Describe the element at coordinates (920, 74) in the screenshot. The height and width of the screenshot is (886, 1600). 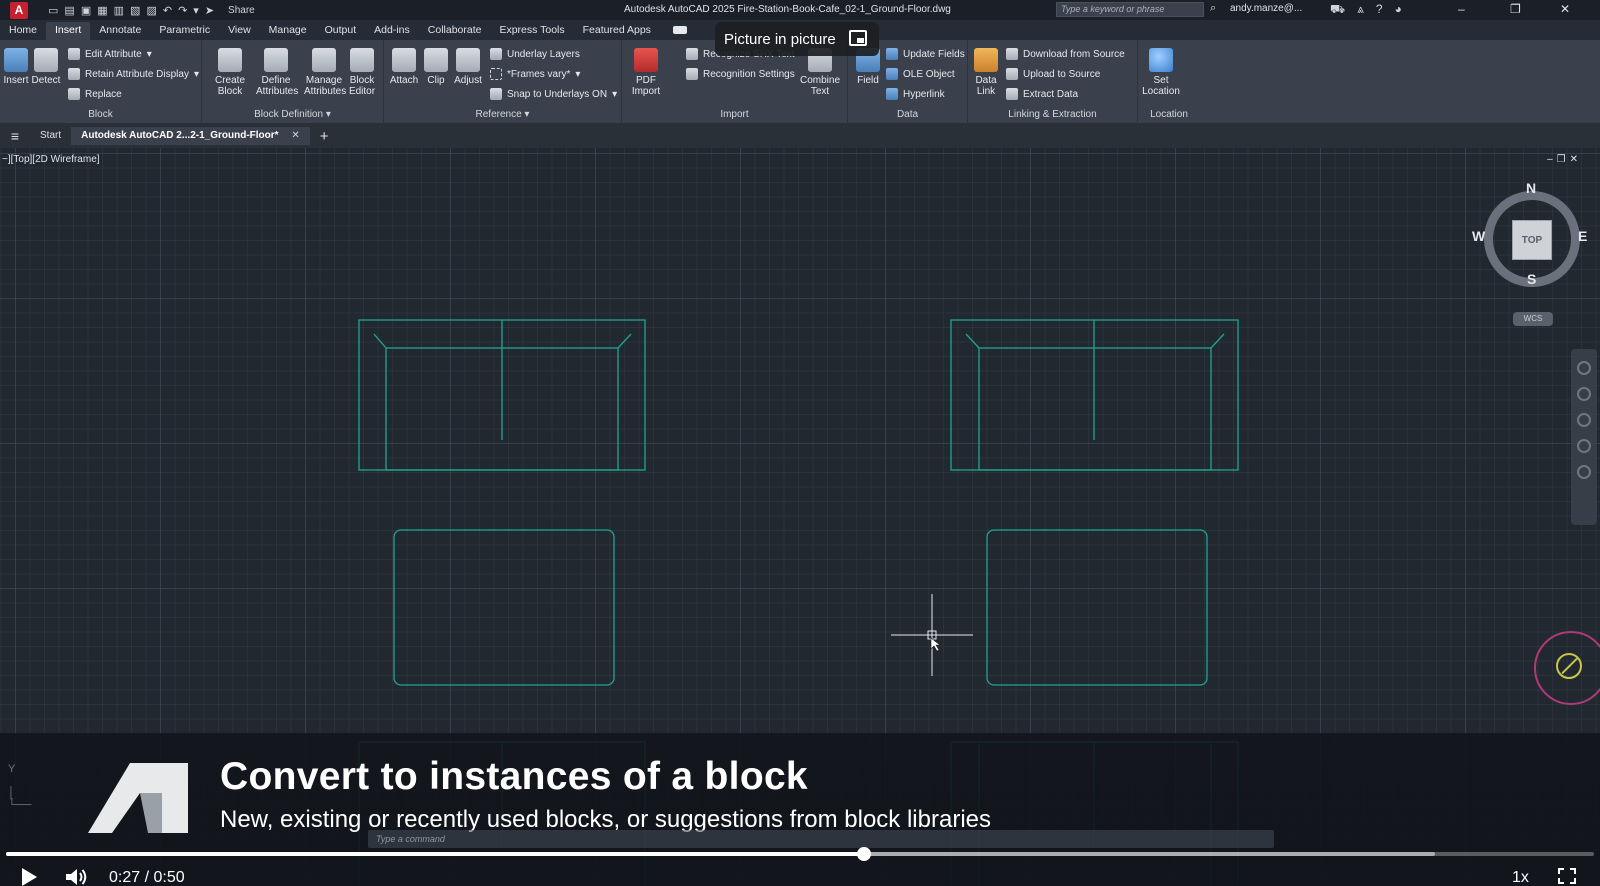
I see `ole-object-button: OLE Object` at that location.